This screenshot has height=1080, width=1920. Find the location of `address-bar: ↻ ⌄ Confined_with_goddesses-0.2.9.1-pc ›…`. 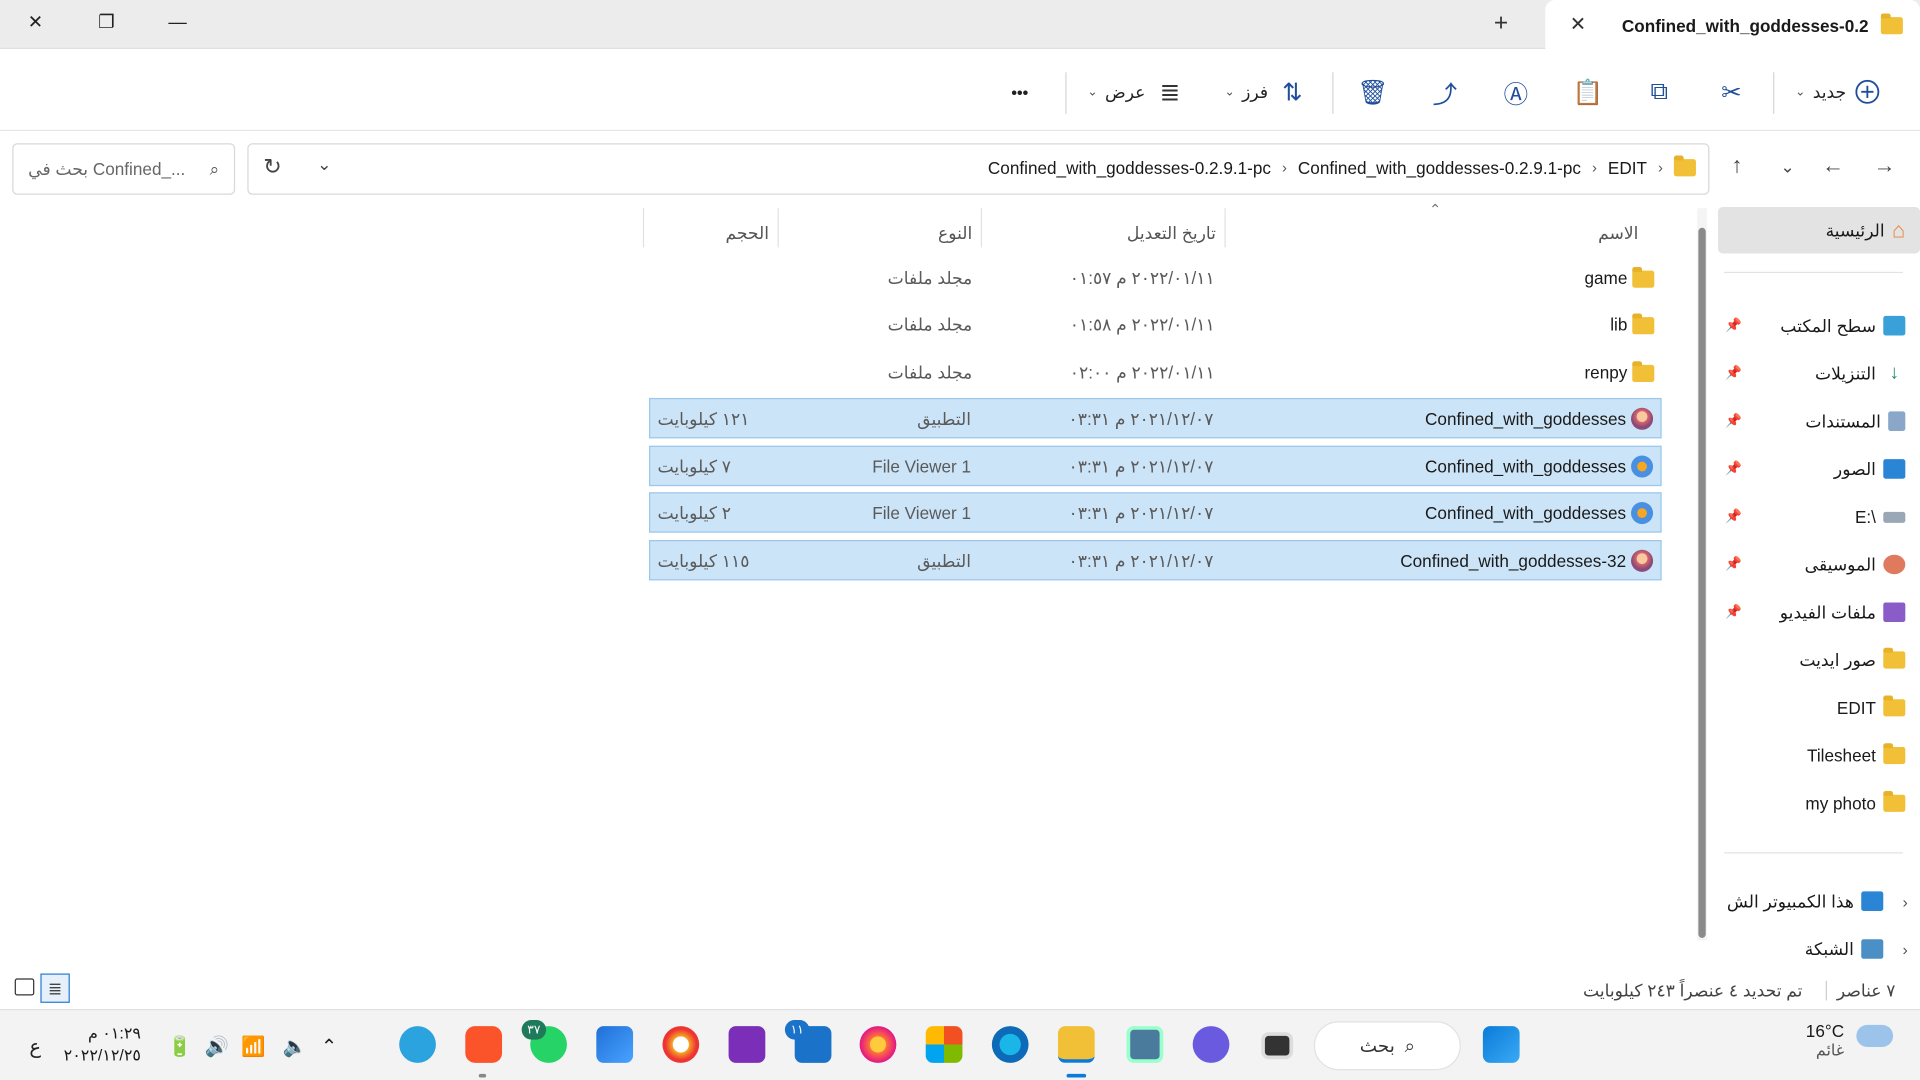

address-bar: ↻ ⌄ Confined_with_goddesses-0.2.9.1-pc ›… is located at coordinates (978, 169).